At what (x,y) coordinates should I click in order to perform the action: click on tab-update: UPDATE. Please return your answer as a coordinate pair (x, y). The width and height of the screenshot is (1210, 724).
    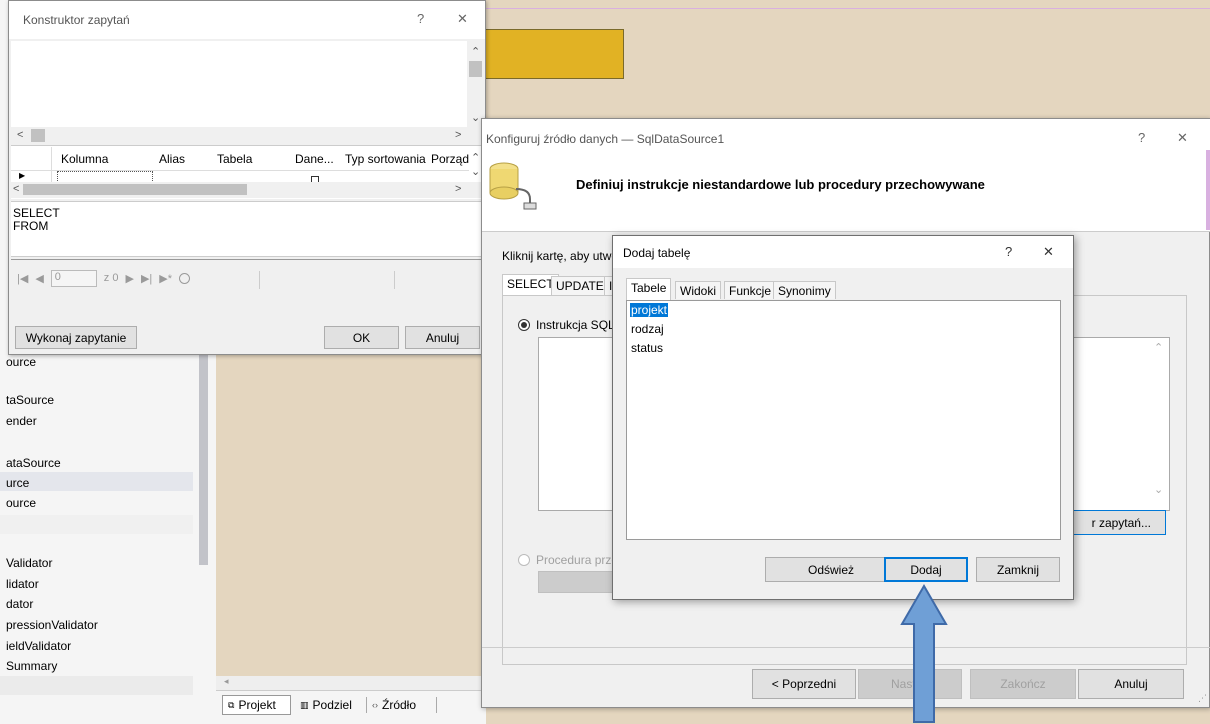
    Looking at the image, I should click on (580, 285).